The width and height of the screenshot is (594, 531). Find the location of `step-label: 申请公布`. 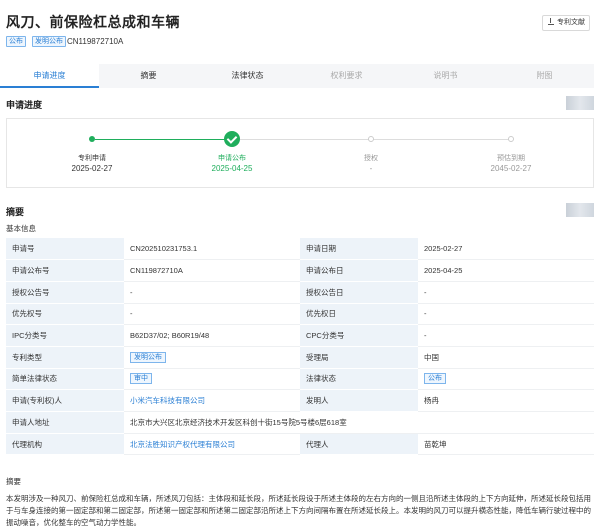

step-label: 申请公布 is located at coordinates (232, 158).